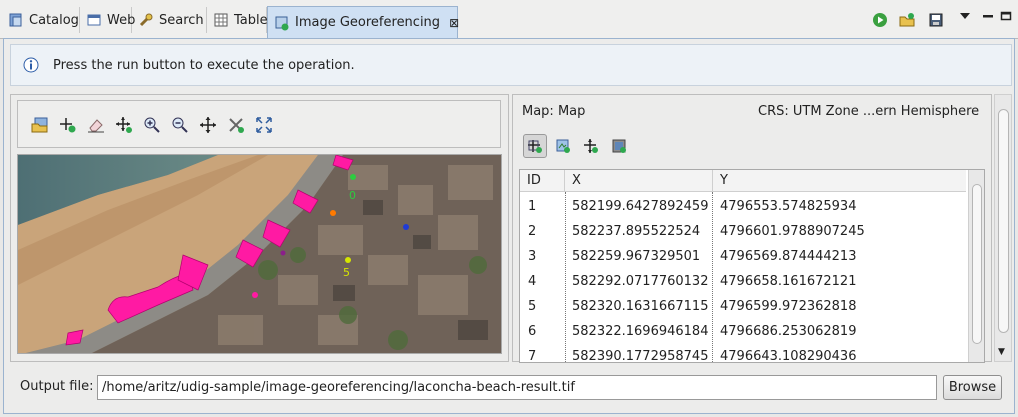 The height and width of the screenshot is (417, 1018). Describe the element at coordinates (1001, 352) in the screenshot. I see `scroll-down-icon: ▼` at that location.